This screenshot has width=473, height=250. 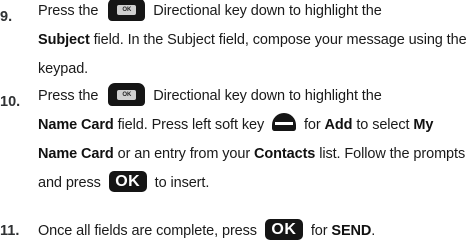 What do you see at coordinates (6, 17) in the screenshot?
I see `step-number: 9.` at bounding box center [6, 17].